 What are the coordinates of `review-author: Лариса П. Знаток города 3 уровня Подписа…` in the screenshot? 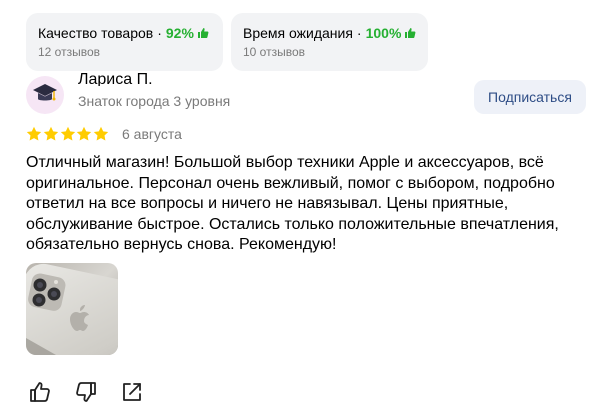 It's located at (306, 94).